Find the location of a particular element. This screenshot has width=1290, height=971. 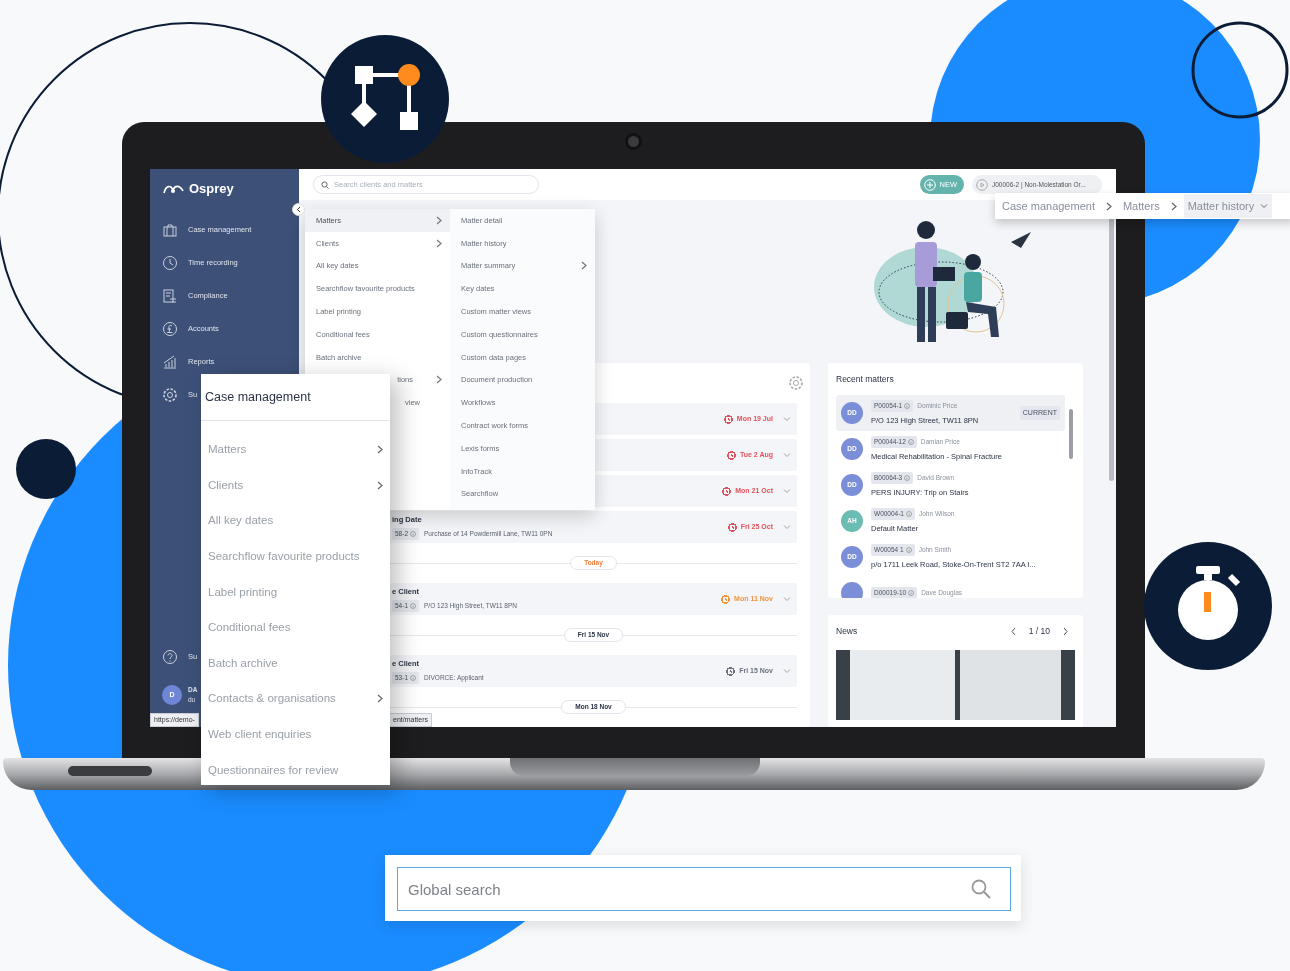

news-pager: 1 / 10 is located at coordinates (1039, 631).